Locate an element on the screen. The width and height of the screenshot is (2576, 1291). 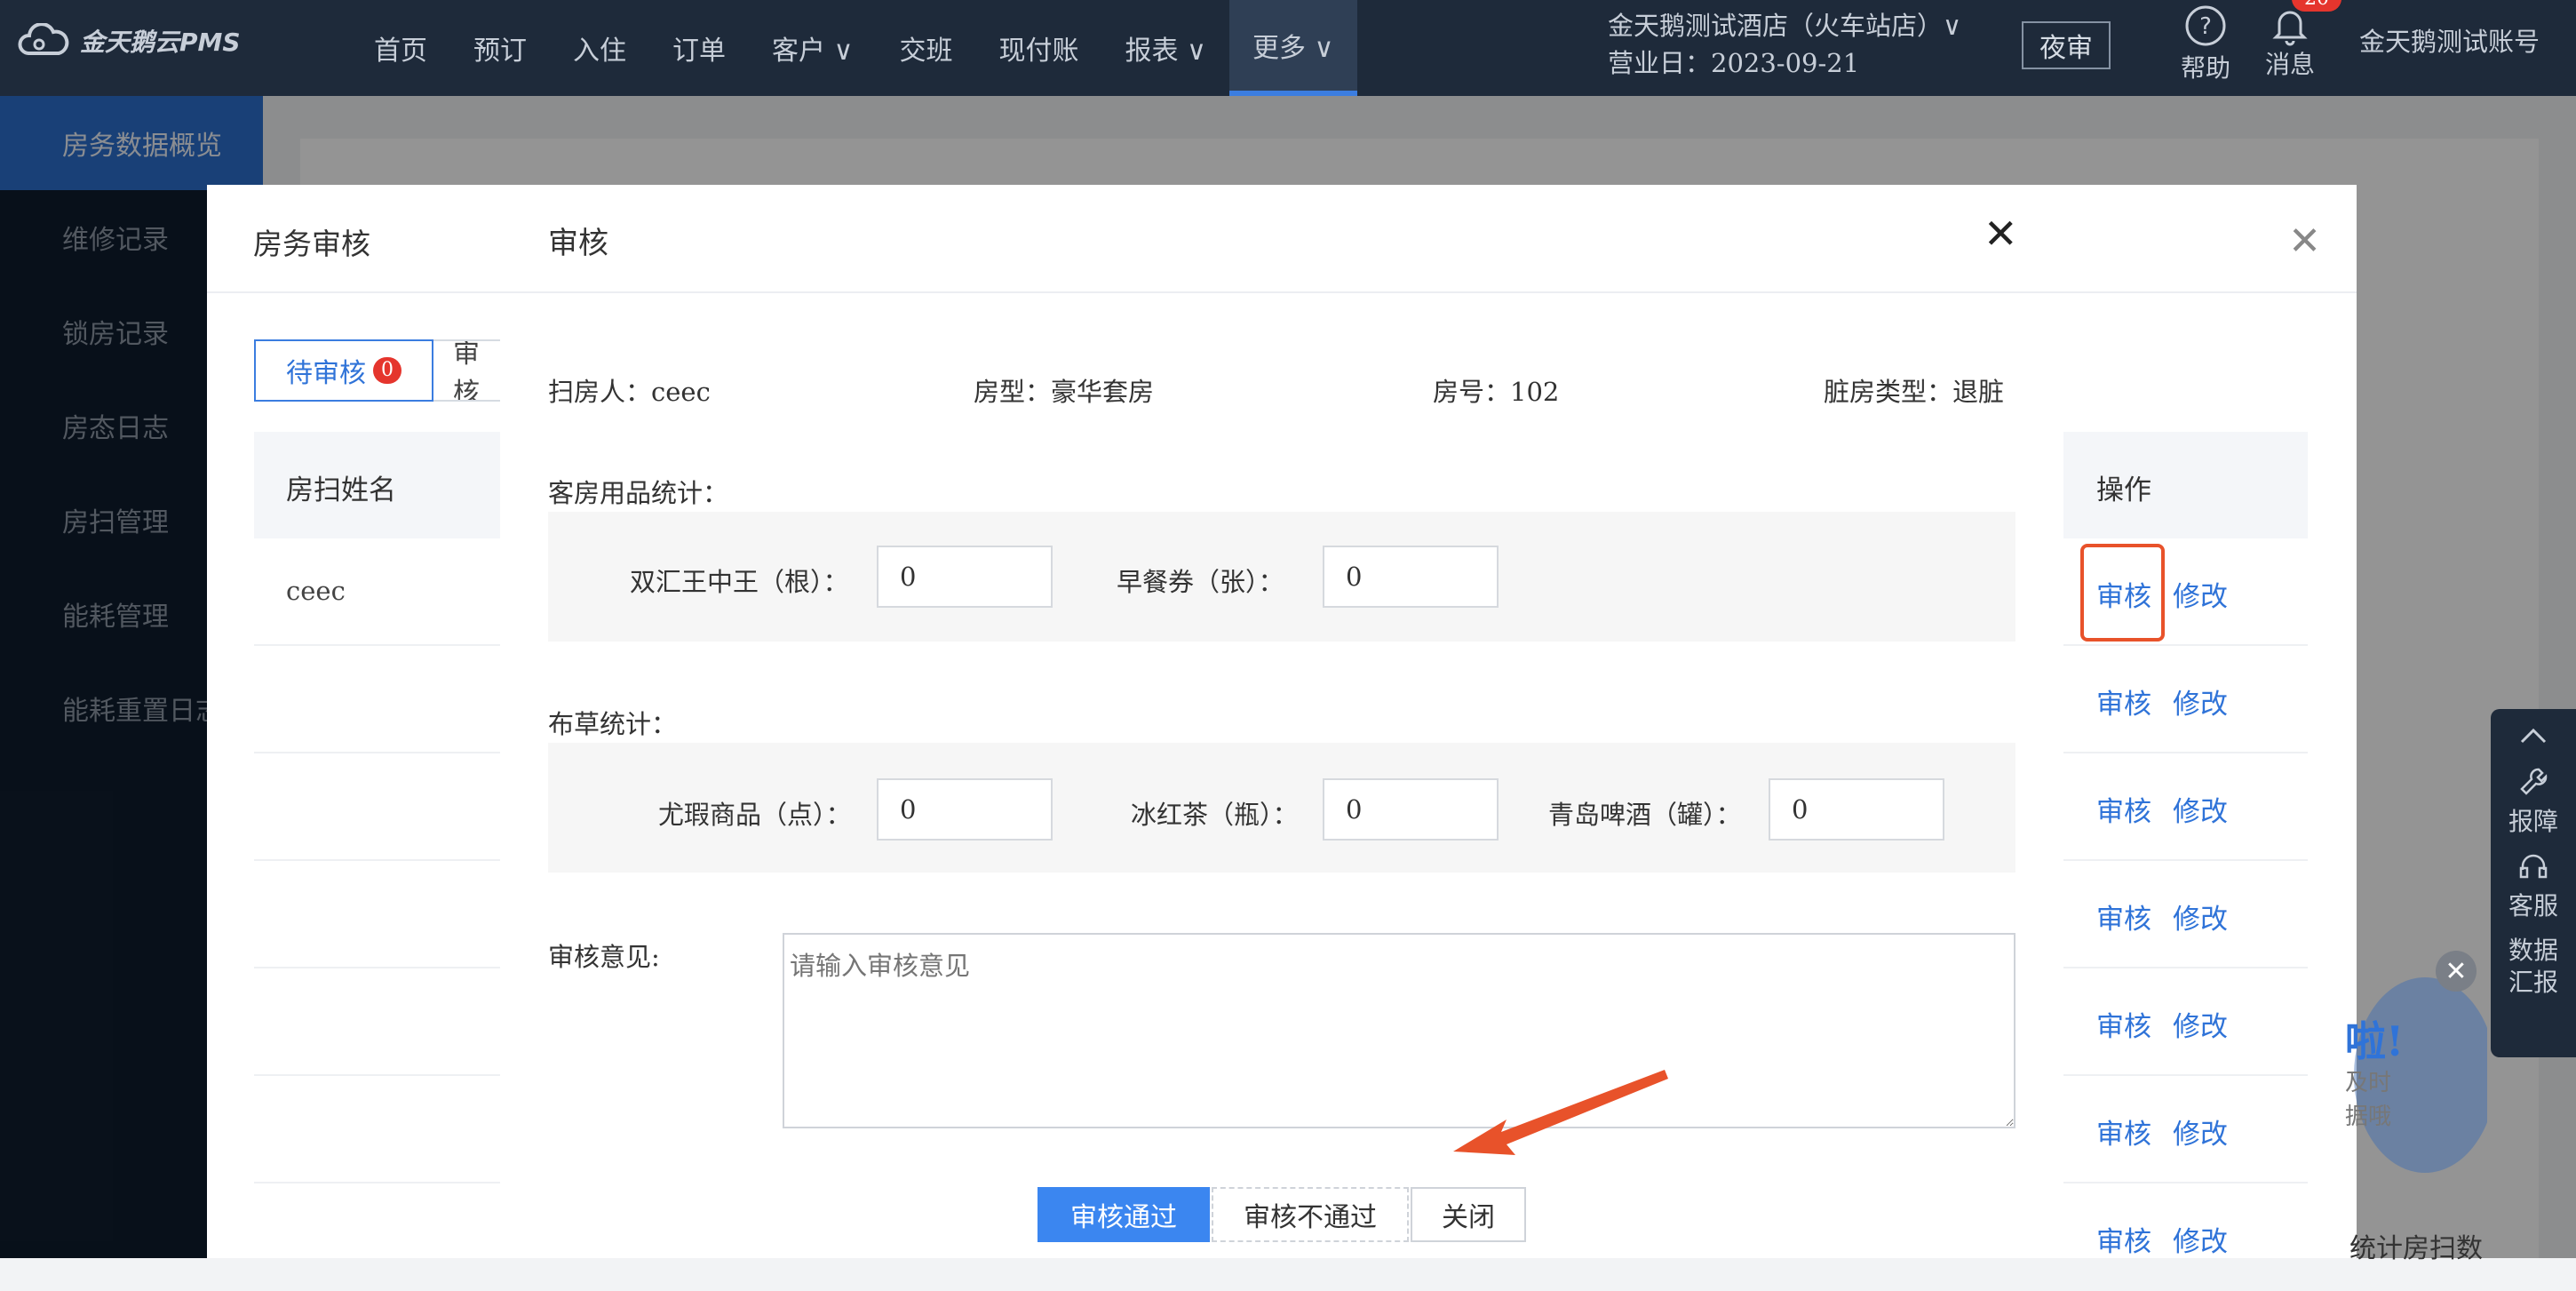
linen-panel: 尤瑕商品（点）： 0 冰红茶（瓶）： 0 青岛啤酒（罐）： 0 is located at coordinates (1281, 808).